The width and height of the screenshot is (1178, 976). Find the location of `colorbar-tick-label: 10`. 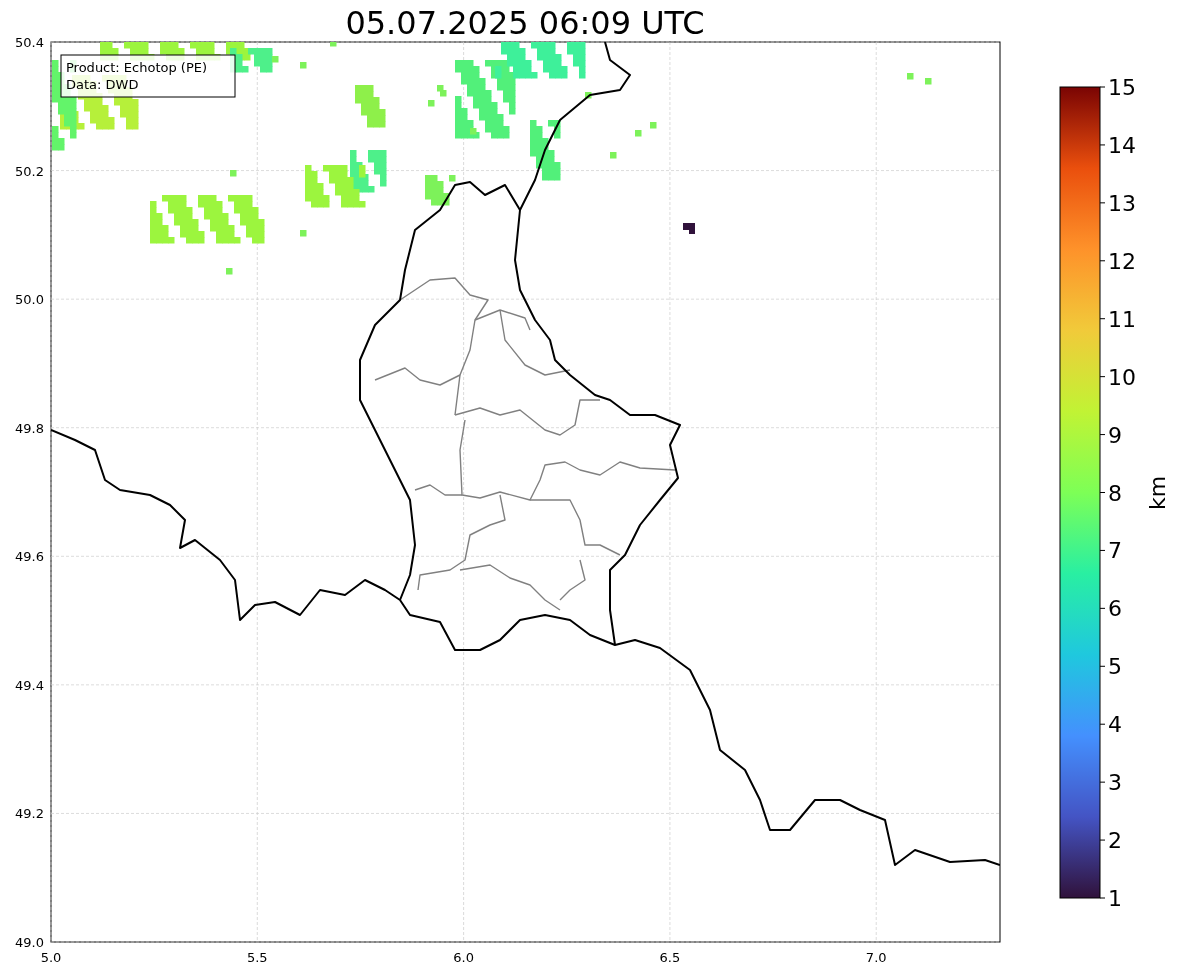

colorbar-tick-label: 10 is located at coordinates (1122, 377).